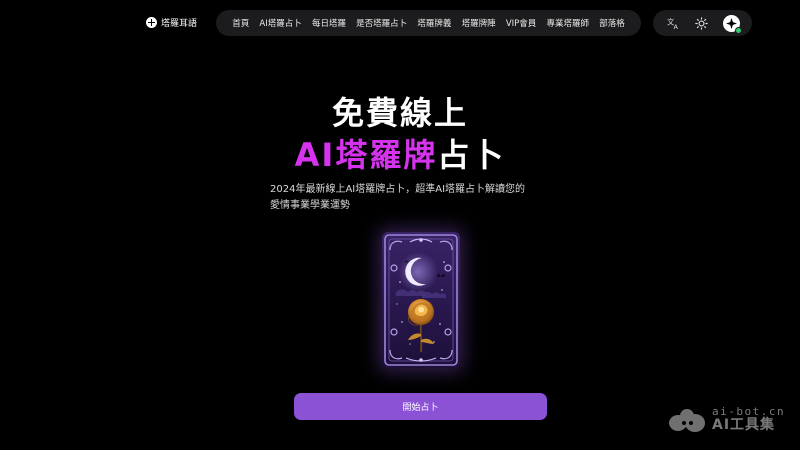 This screenshot has height=450, width=800. What do you see at coordinates (612, 23) in the screenshot?
I see `nav-item-blog: 部落格` at bounding box center [612, 23].